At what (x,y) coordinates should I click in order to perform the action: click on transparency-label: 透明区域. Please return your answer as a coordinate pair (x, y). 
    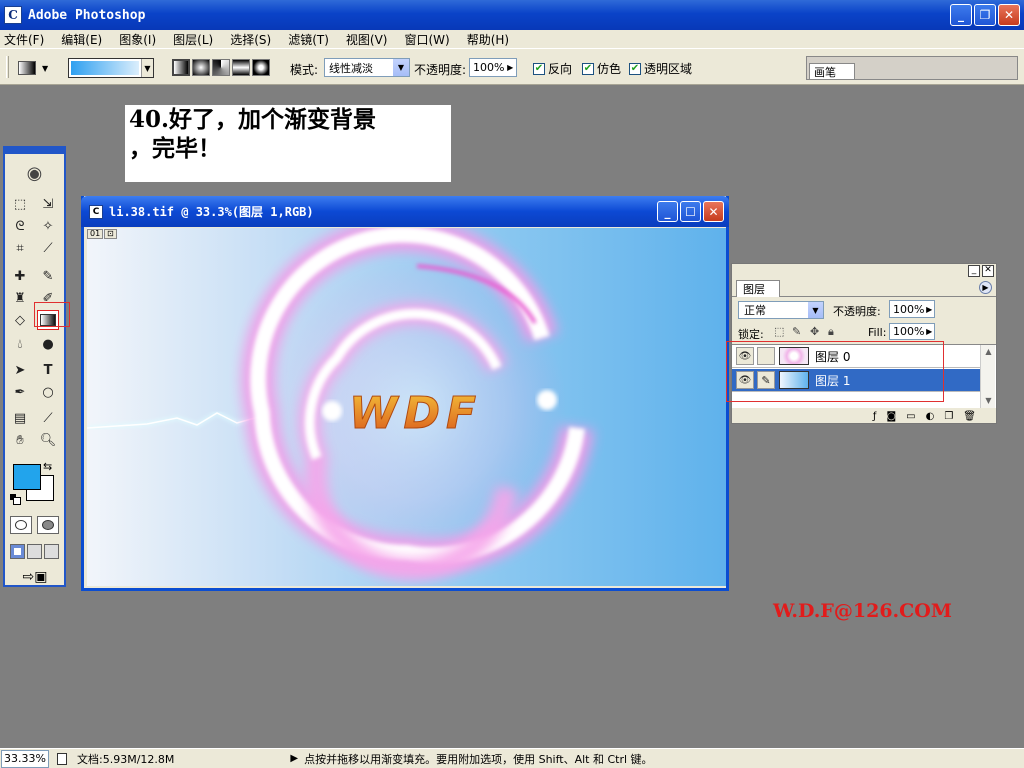
    Looking at the image, I should click on (668, 69).